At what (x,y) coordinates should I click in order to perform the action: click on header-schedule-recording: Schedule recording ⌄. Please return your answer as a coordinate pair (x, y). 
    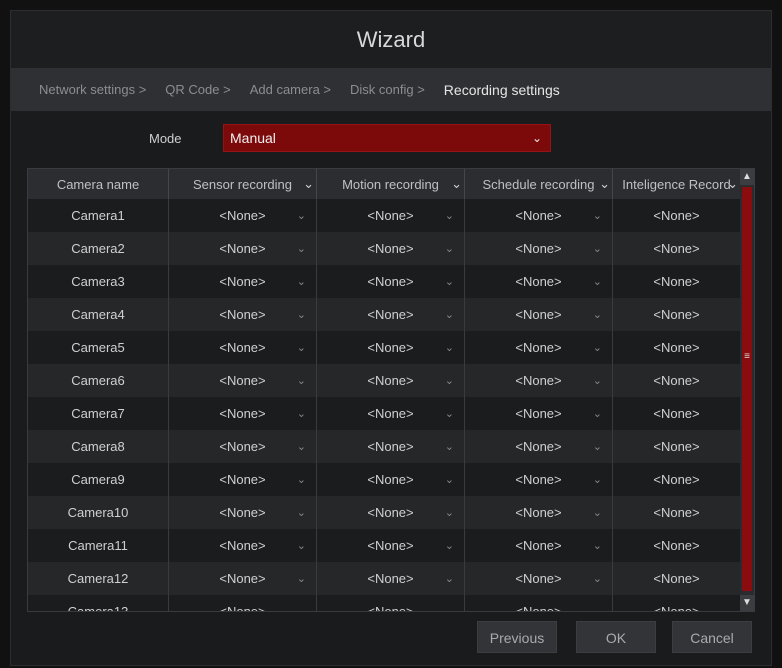
    Looking at the image, I should click on (539, 184).